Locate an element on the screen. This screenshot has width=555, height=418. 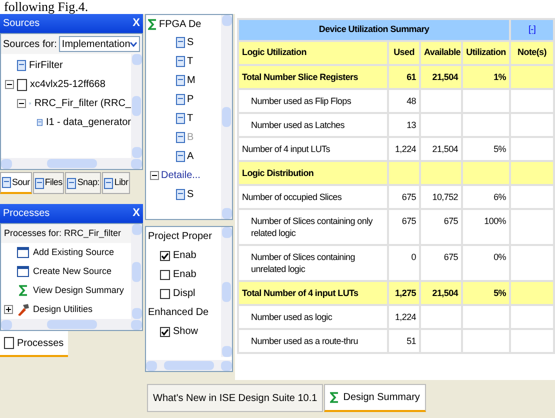
expand-icon is located at coordinates (8, 309).